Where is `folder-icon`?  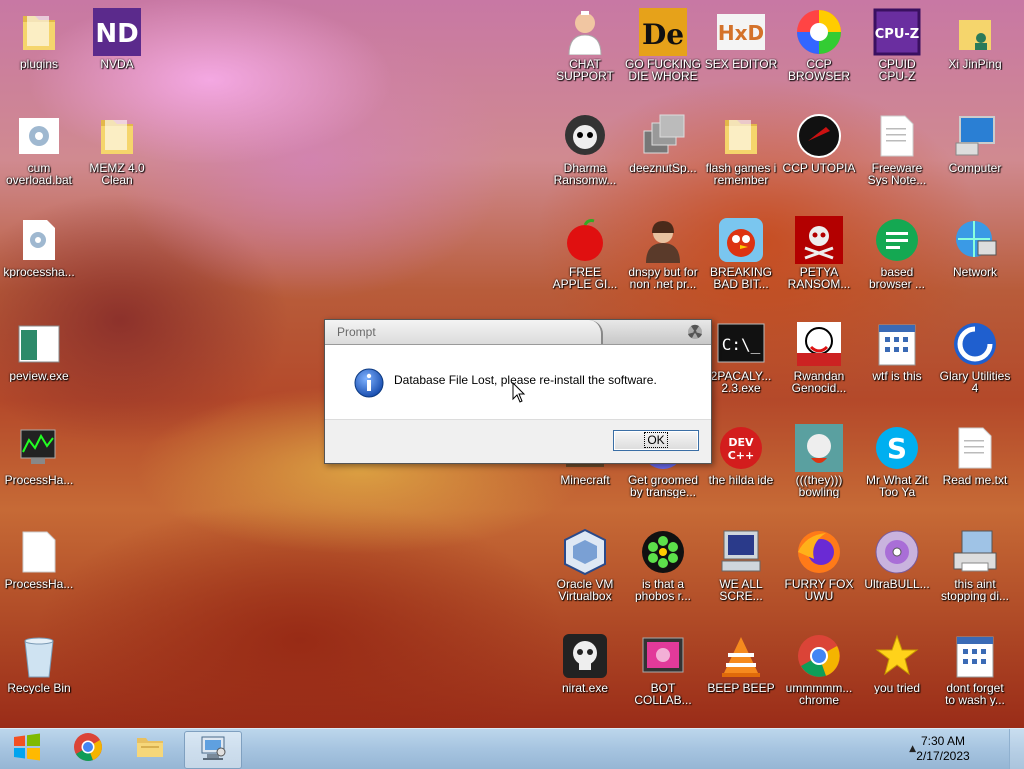 folder-icon is located at coordinates (117, 136).